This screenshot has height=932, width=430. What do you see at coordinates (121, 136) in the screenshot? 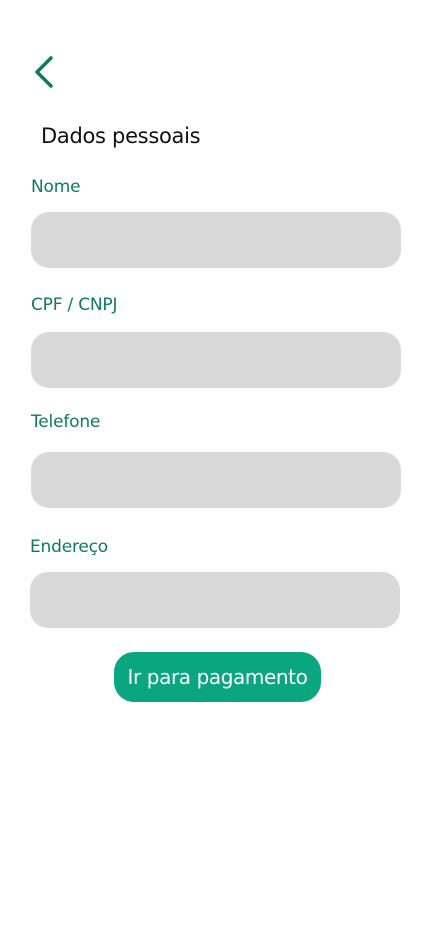
I see `page-title: Dados pessoais` at bounding box center [121, 136].